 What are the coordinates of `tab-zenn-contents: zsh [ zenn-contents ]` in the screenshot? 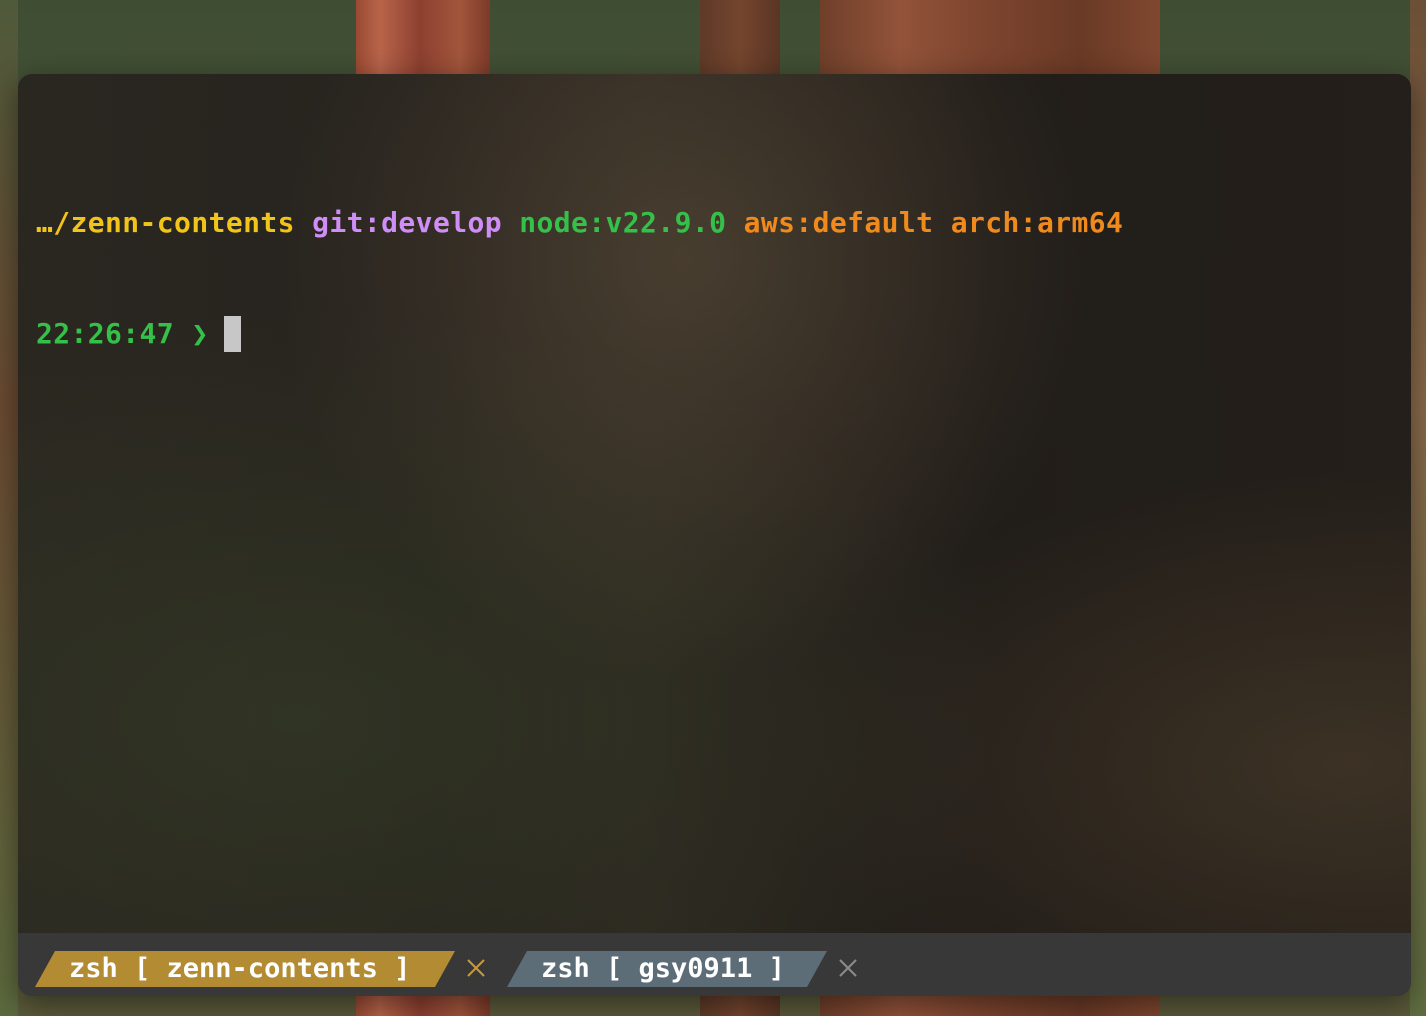 It's located at (245, 969).